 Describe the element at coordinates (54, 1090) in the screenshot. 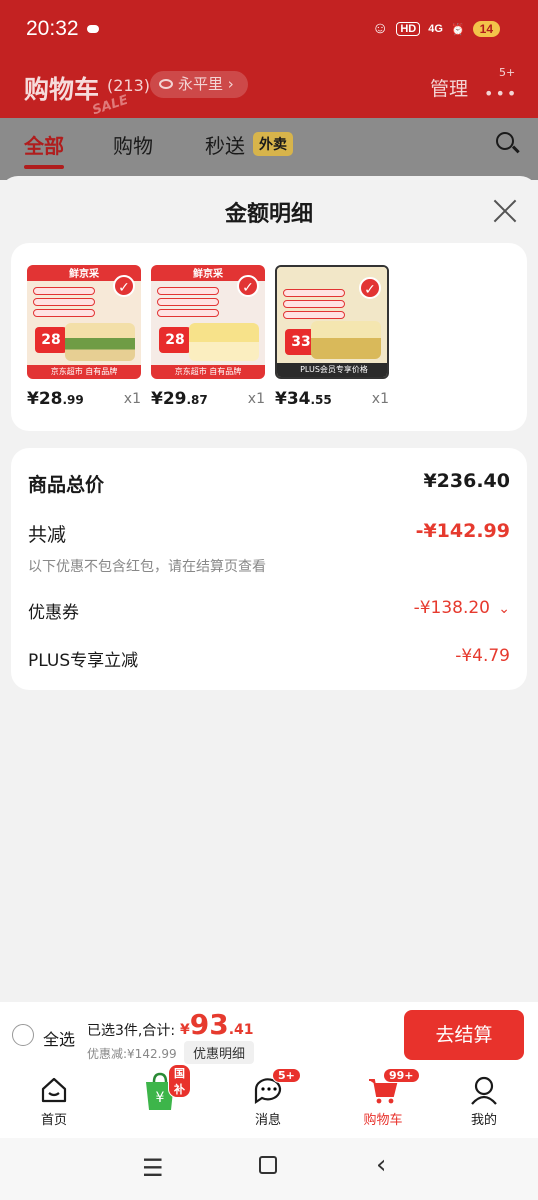

I see `home-icon` at that location.